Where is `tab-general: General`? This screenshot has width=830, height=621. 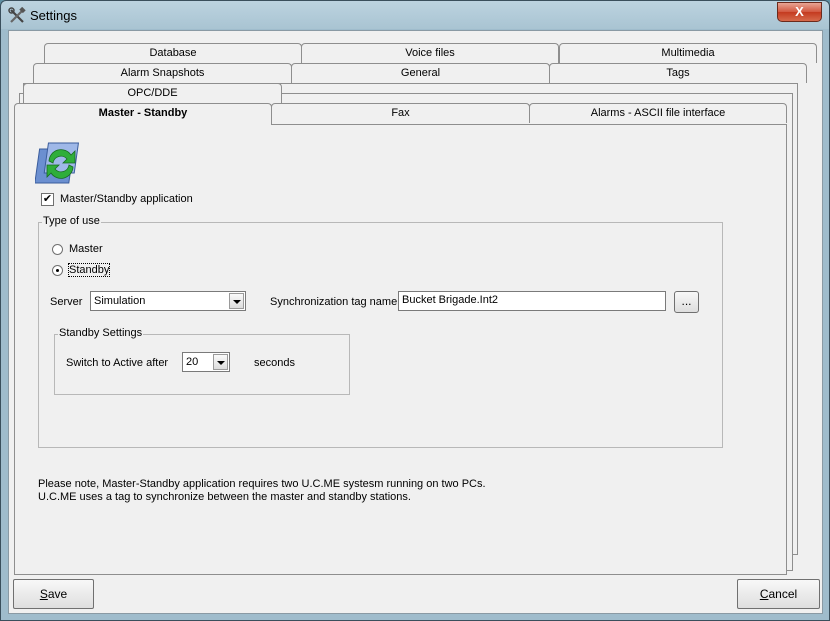
tab-general: General is located at coordinates (420, 73).